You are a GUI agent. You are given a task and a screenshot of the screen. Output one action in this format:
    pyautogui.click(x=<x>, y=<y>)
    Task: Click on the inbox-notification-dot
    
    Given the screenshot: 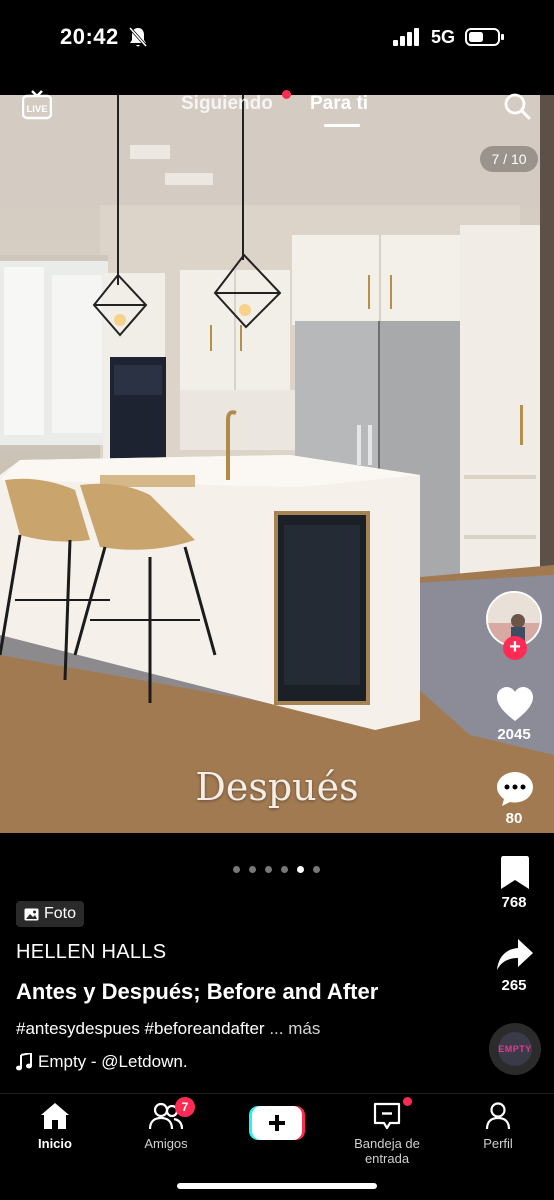 What is the action you would take?
    pyautogui.click(x=407, y=1101)
    